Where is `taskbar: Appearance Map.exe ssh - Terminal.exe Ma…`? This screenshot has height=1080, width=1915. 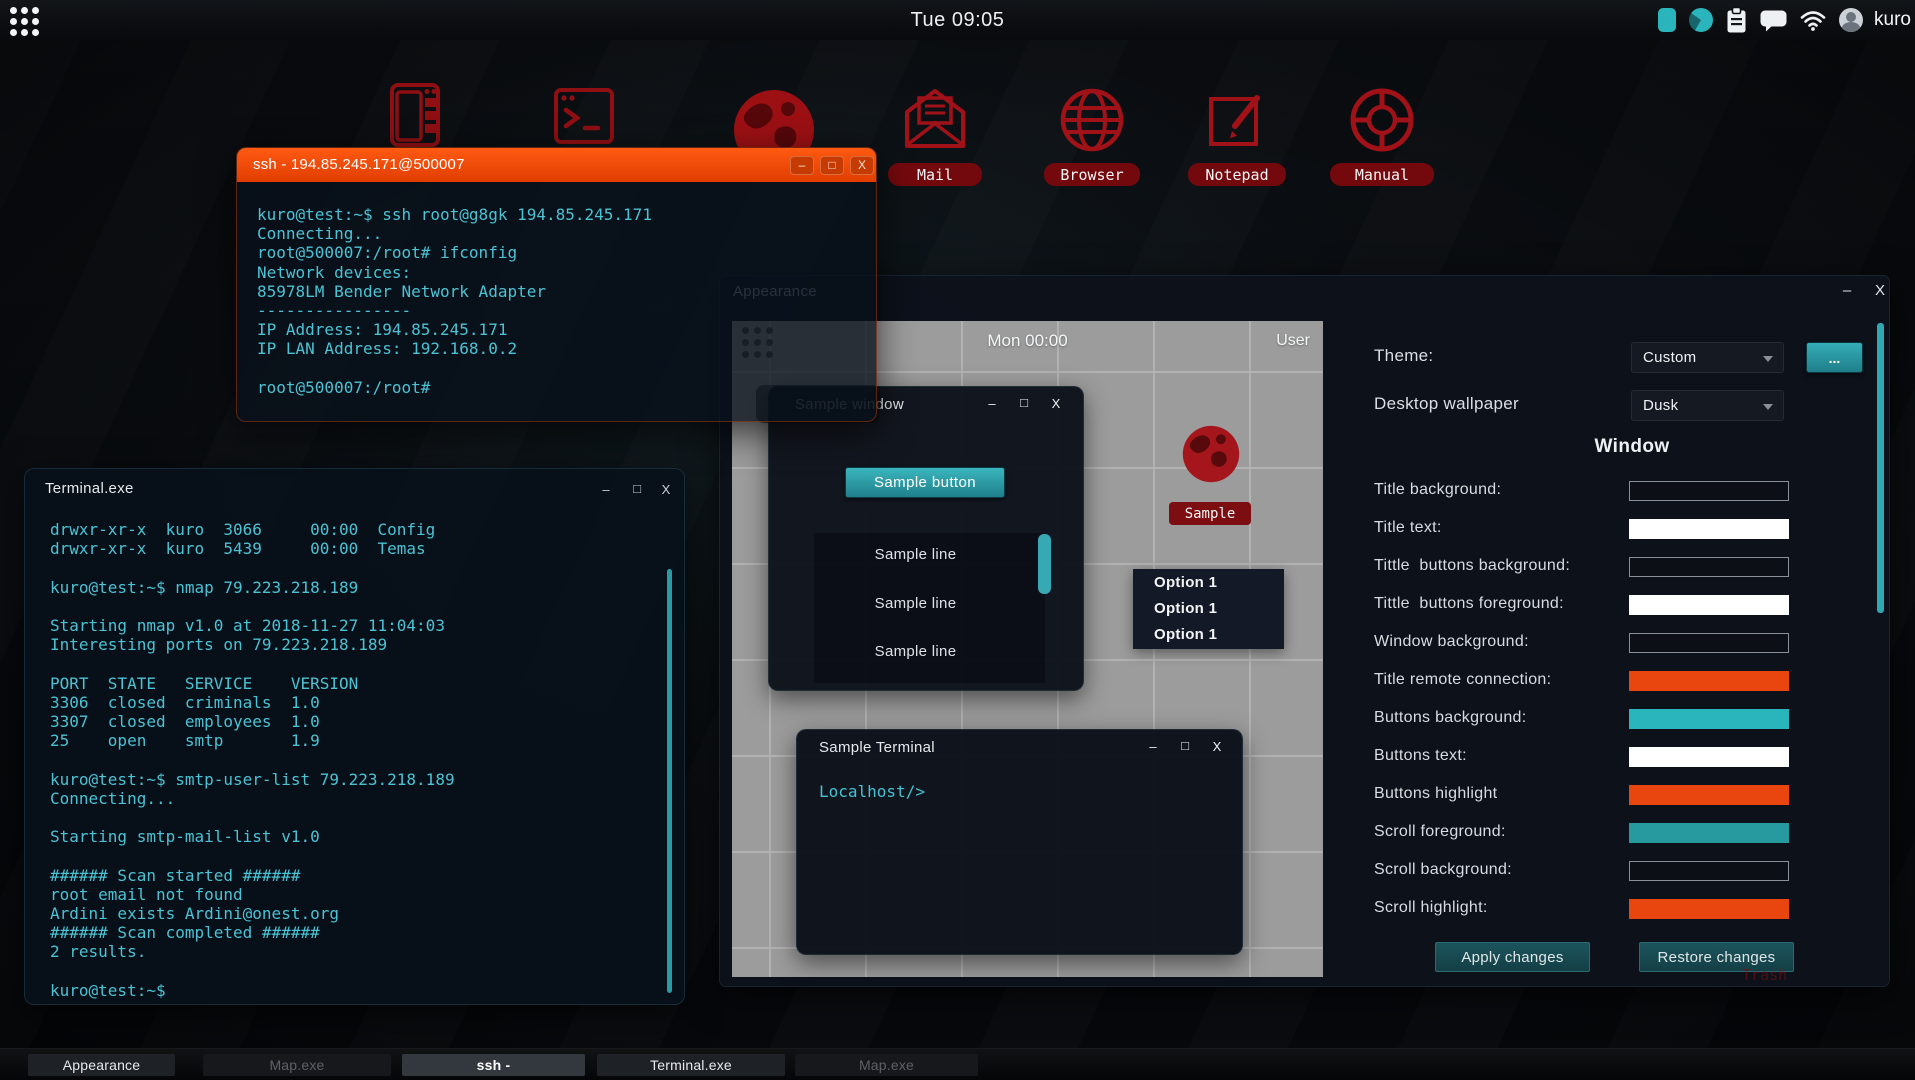 taskbar: Appearance Map.exe ssh - Terminal.exe Ma… is located at coordinates (957, 1064).